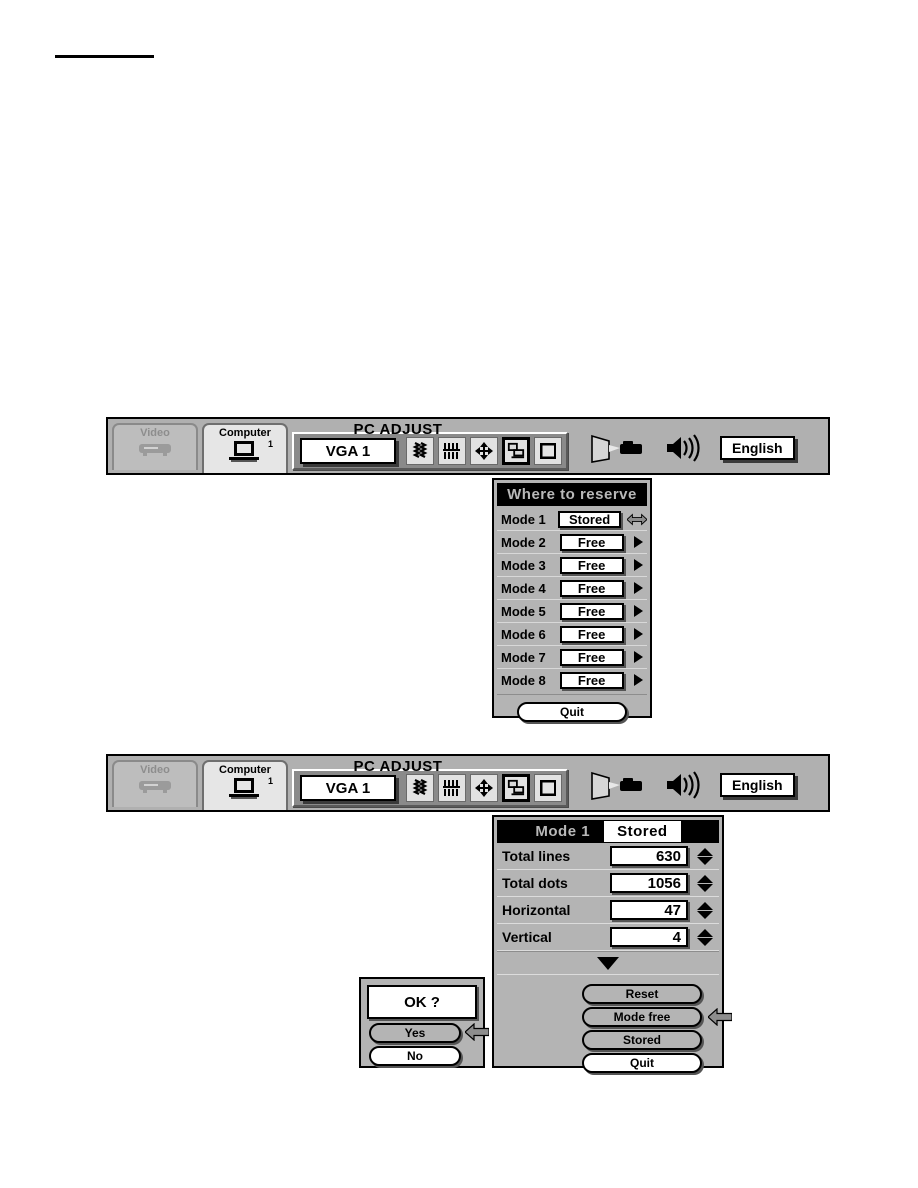  I want to click on confirm-dialog: OK ? Yes No, so click(424, 1022).